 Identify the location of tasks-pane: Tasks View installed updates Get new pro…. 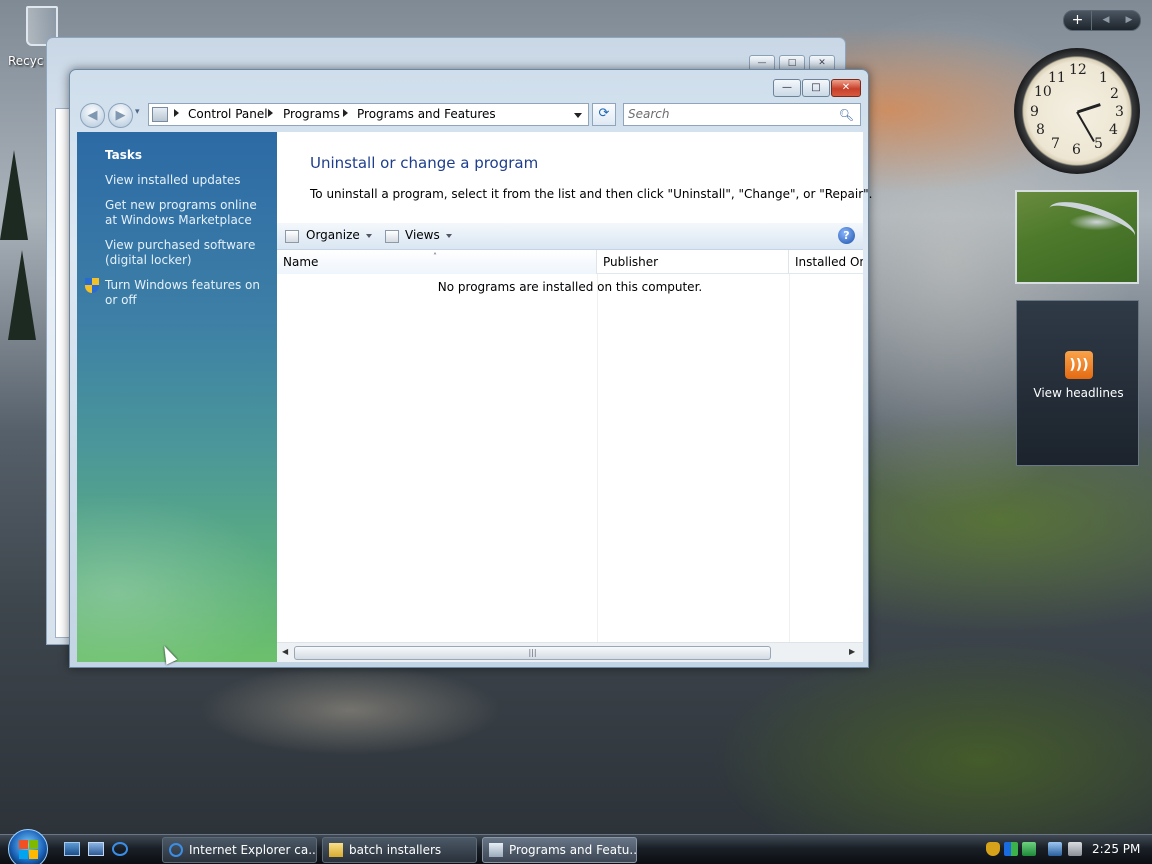
(177, 397).